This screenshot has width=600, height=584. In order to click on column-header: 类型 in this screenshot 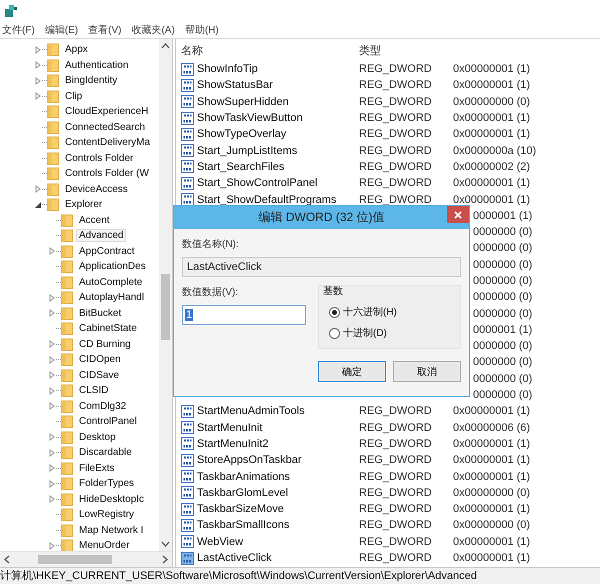, I will do `click(406, 50)`.